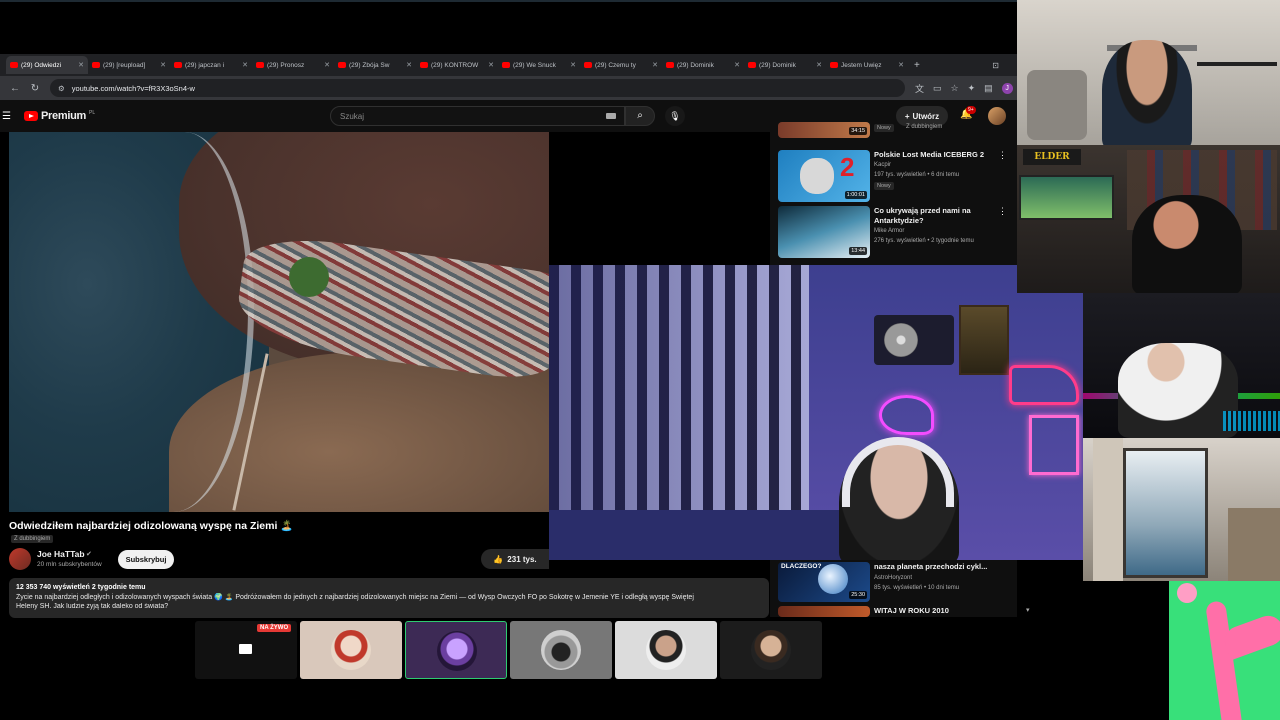  Describe the element at coordinates (89, 554) in the screenshot. I see `verified-check-icon: ✔` at that location.